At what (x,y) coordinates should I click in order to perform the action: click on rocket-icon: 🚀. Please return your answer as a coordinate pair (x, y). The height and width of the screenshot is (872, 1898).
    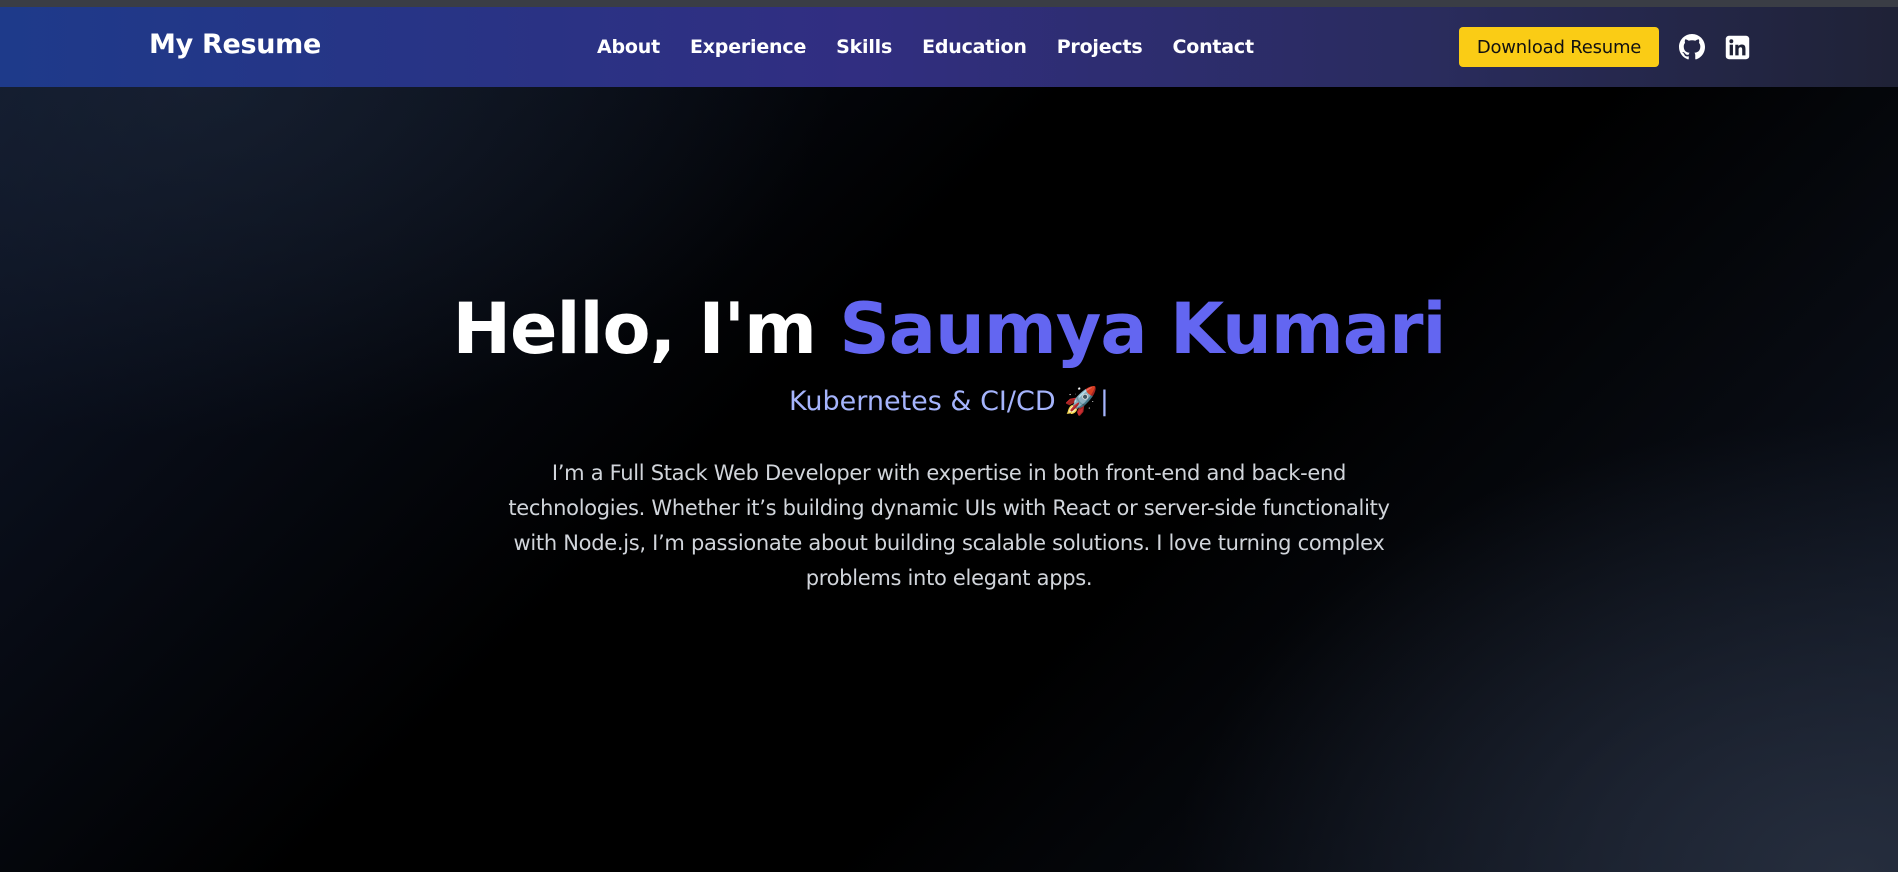
    Looking at the image, I should click on (1081, 401).